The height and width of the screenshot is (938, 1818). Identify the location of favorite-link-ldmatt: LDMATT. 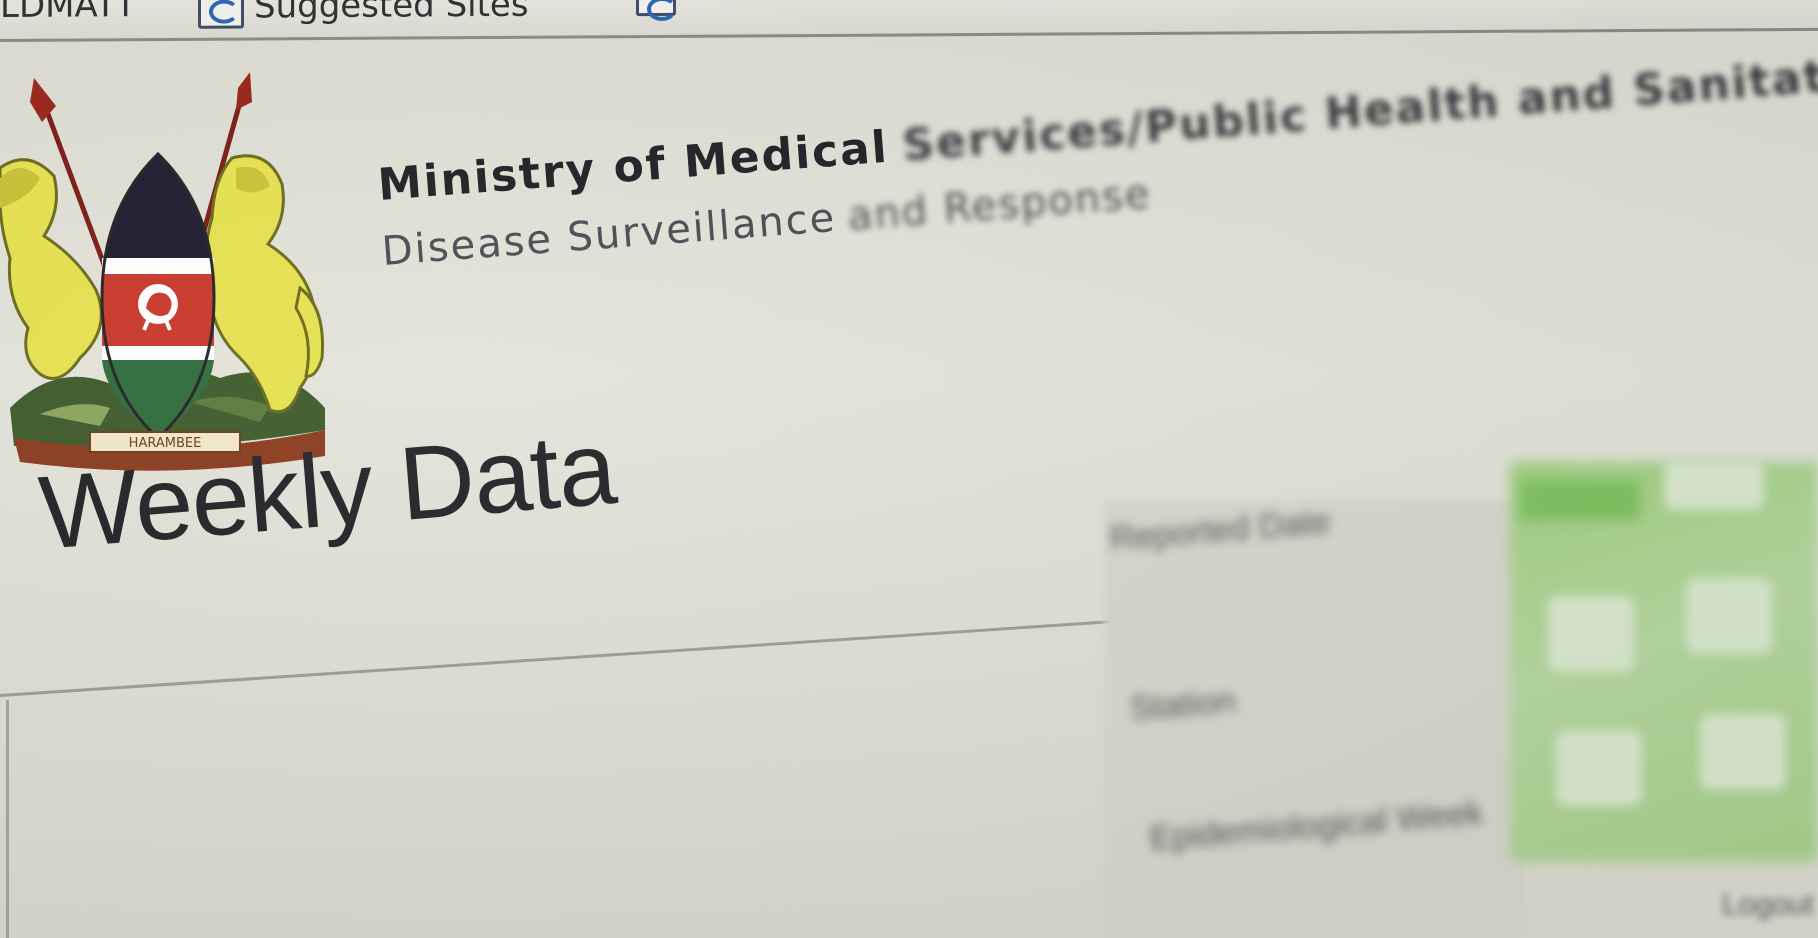
(68, 13).